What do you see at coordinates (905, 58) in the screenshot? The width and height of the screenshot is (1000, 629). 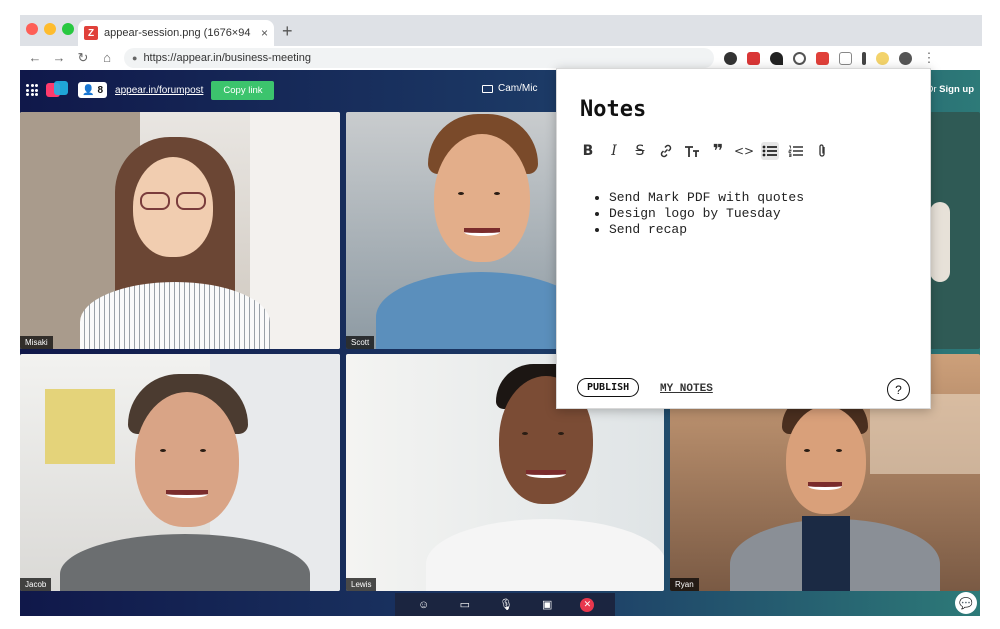 I see `profile-avatar-icon` at bounding box center [905, 58].